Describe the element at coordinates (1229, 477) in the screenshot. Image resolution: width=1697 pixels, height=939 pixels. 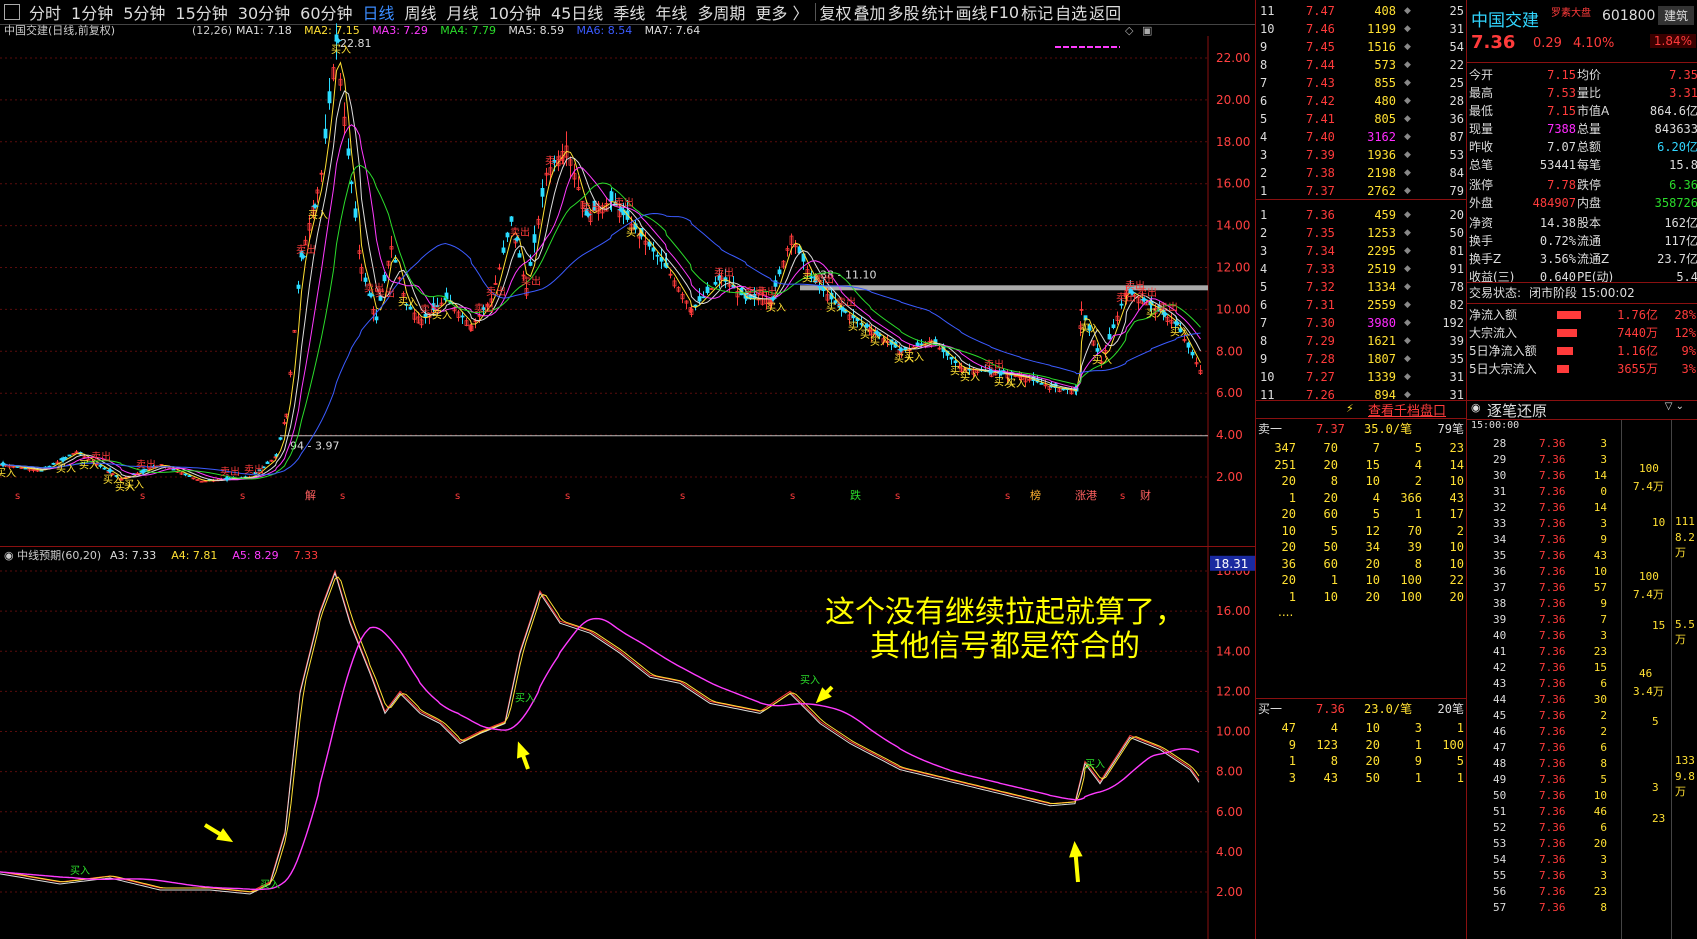
I see `main-y-tick: 2.00` at that location.